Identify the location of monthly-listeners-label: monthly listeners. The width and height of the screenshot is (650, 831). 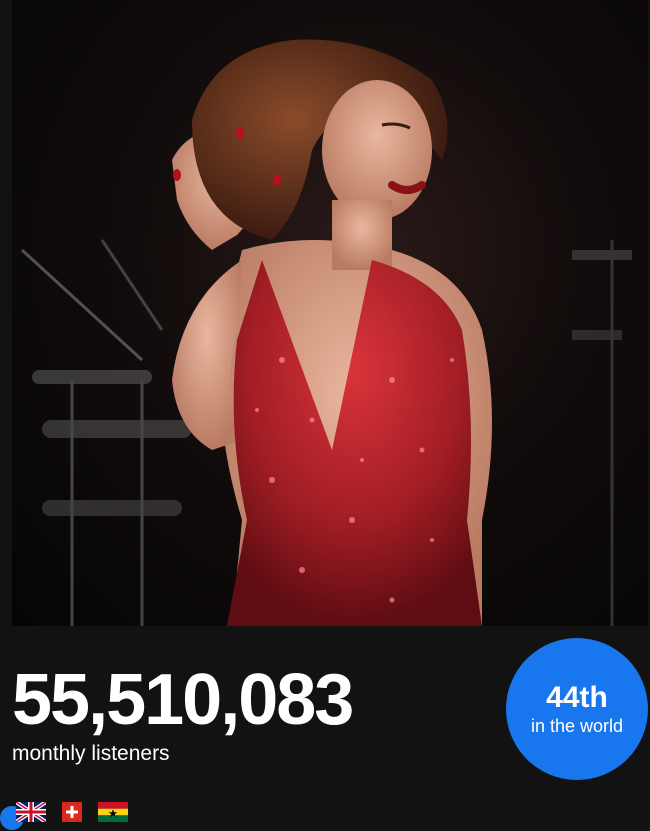
(91, 753).